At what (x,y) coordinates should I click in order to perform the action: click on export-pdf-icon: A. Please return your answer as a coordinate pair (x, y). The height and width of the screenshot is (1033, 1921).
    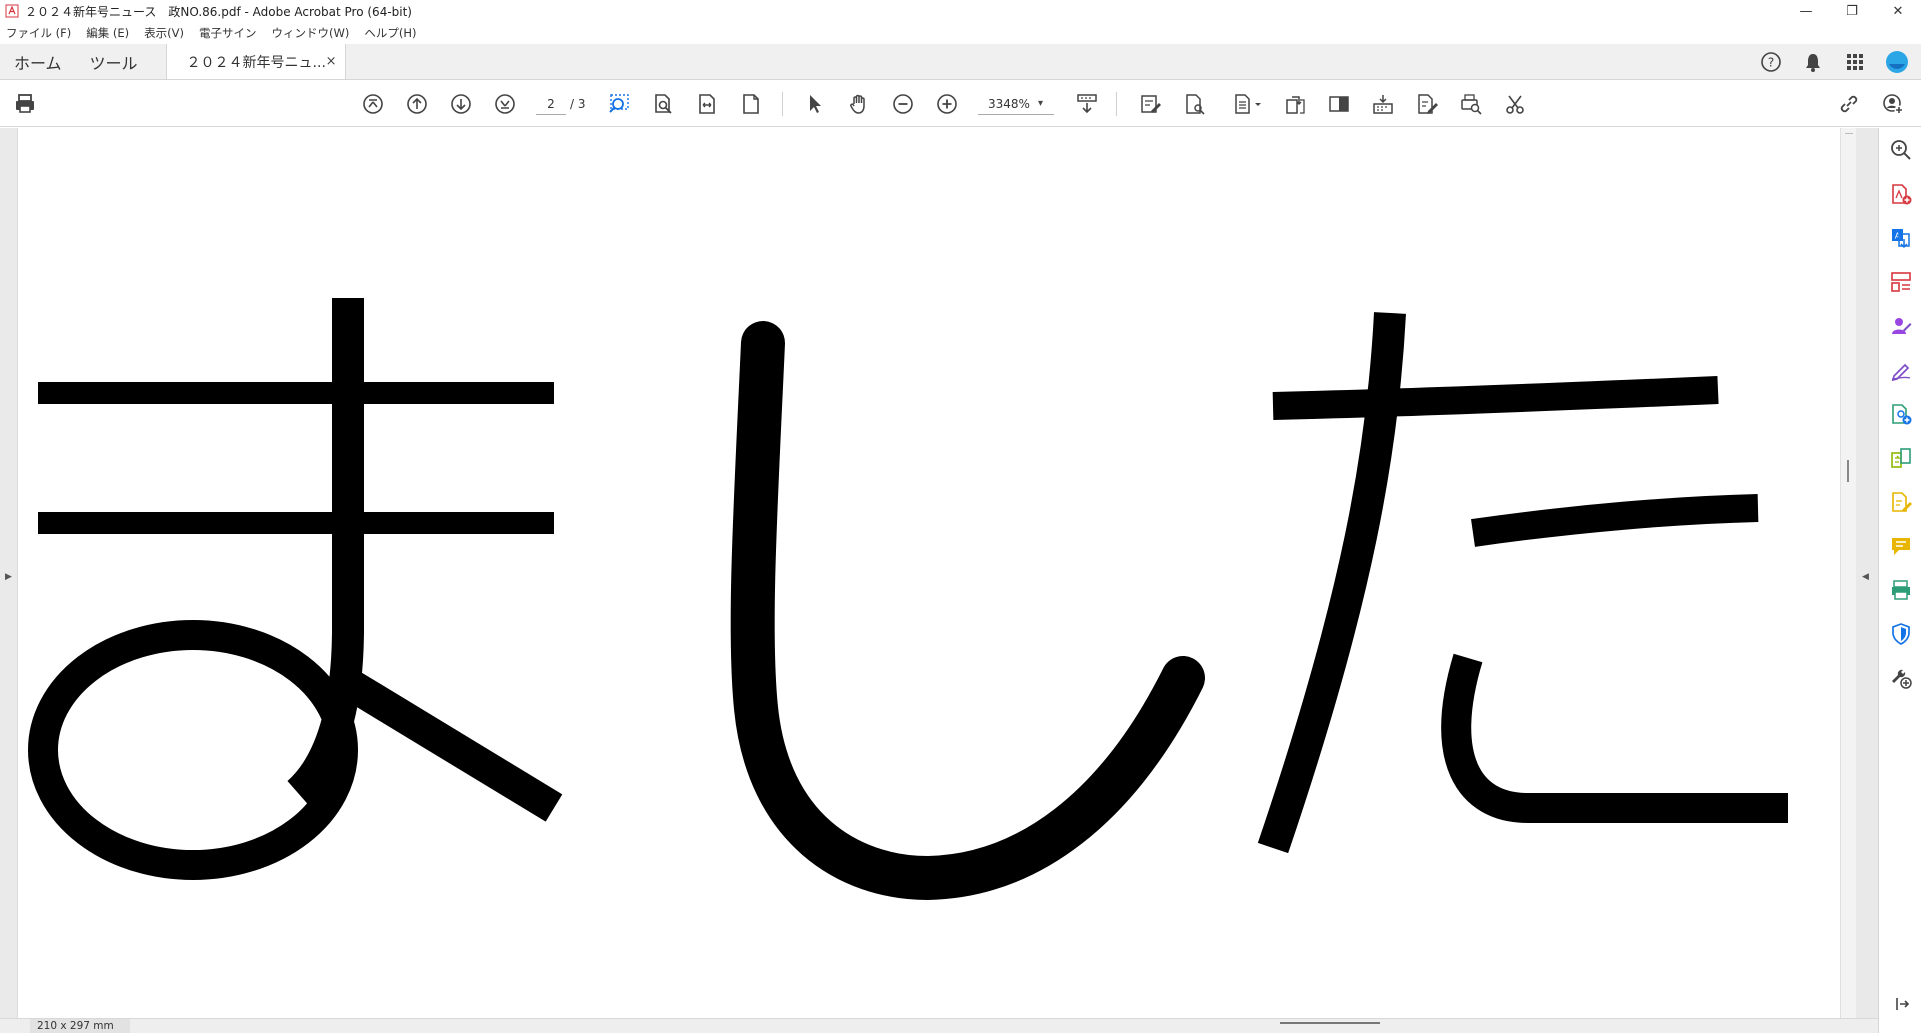
    Looking at the image, I should click on (1901, 238).